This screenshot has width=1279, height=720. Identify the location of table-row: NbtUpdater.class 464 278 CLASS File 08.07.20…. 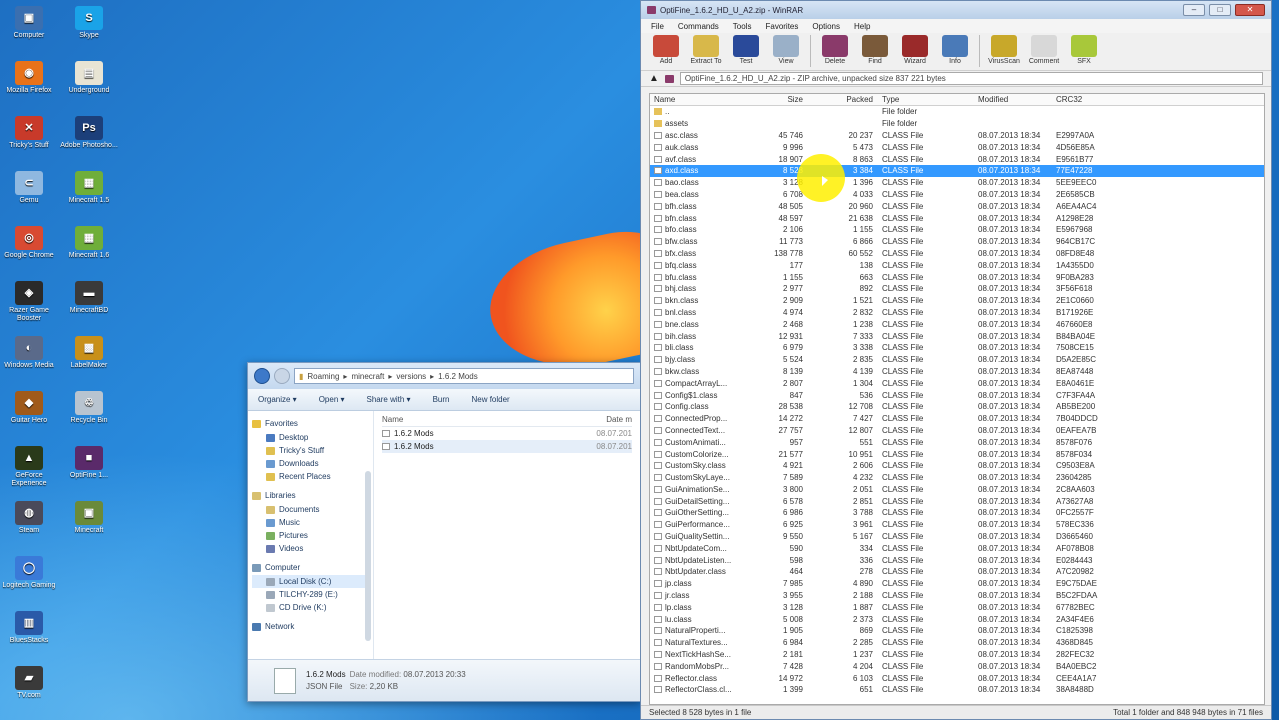
(957, 572).